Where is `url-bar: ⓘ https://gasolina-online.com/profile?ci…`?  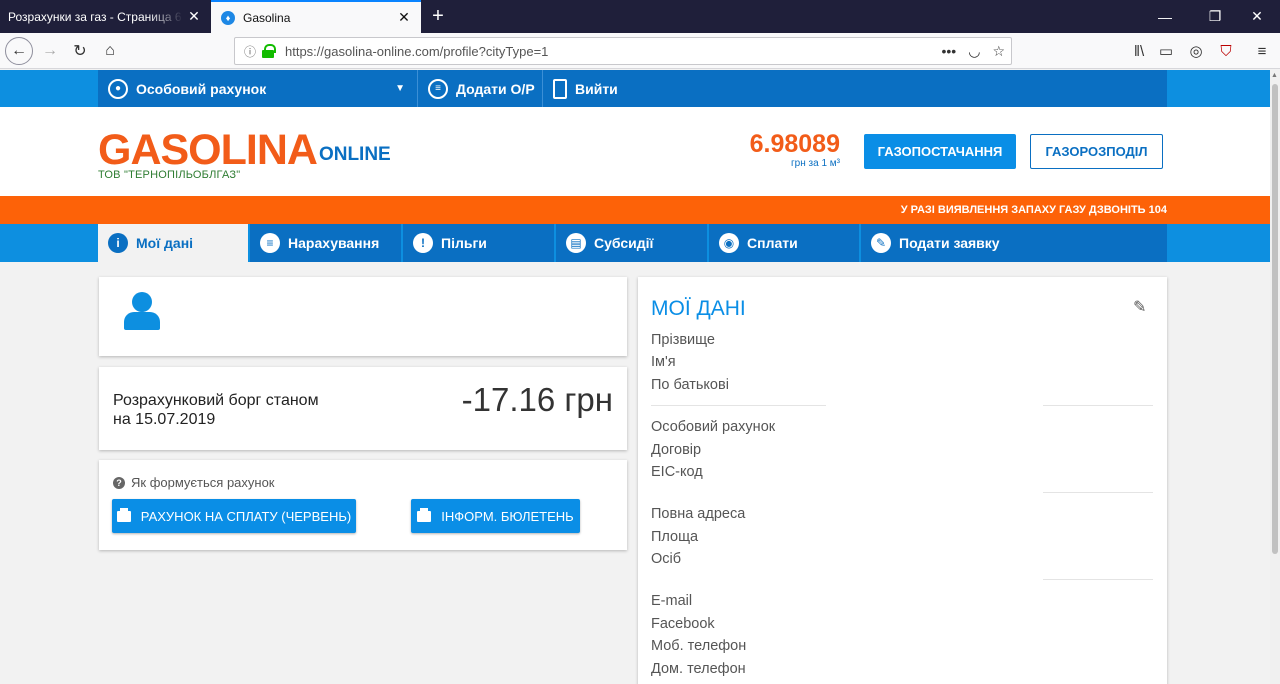 url-bar: ⓘ https://gasolina-online.com/profile?ci… is located at coordinates (623, 51).